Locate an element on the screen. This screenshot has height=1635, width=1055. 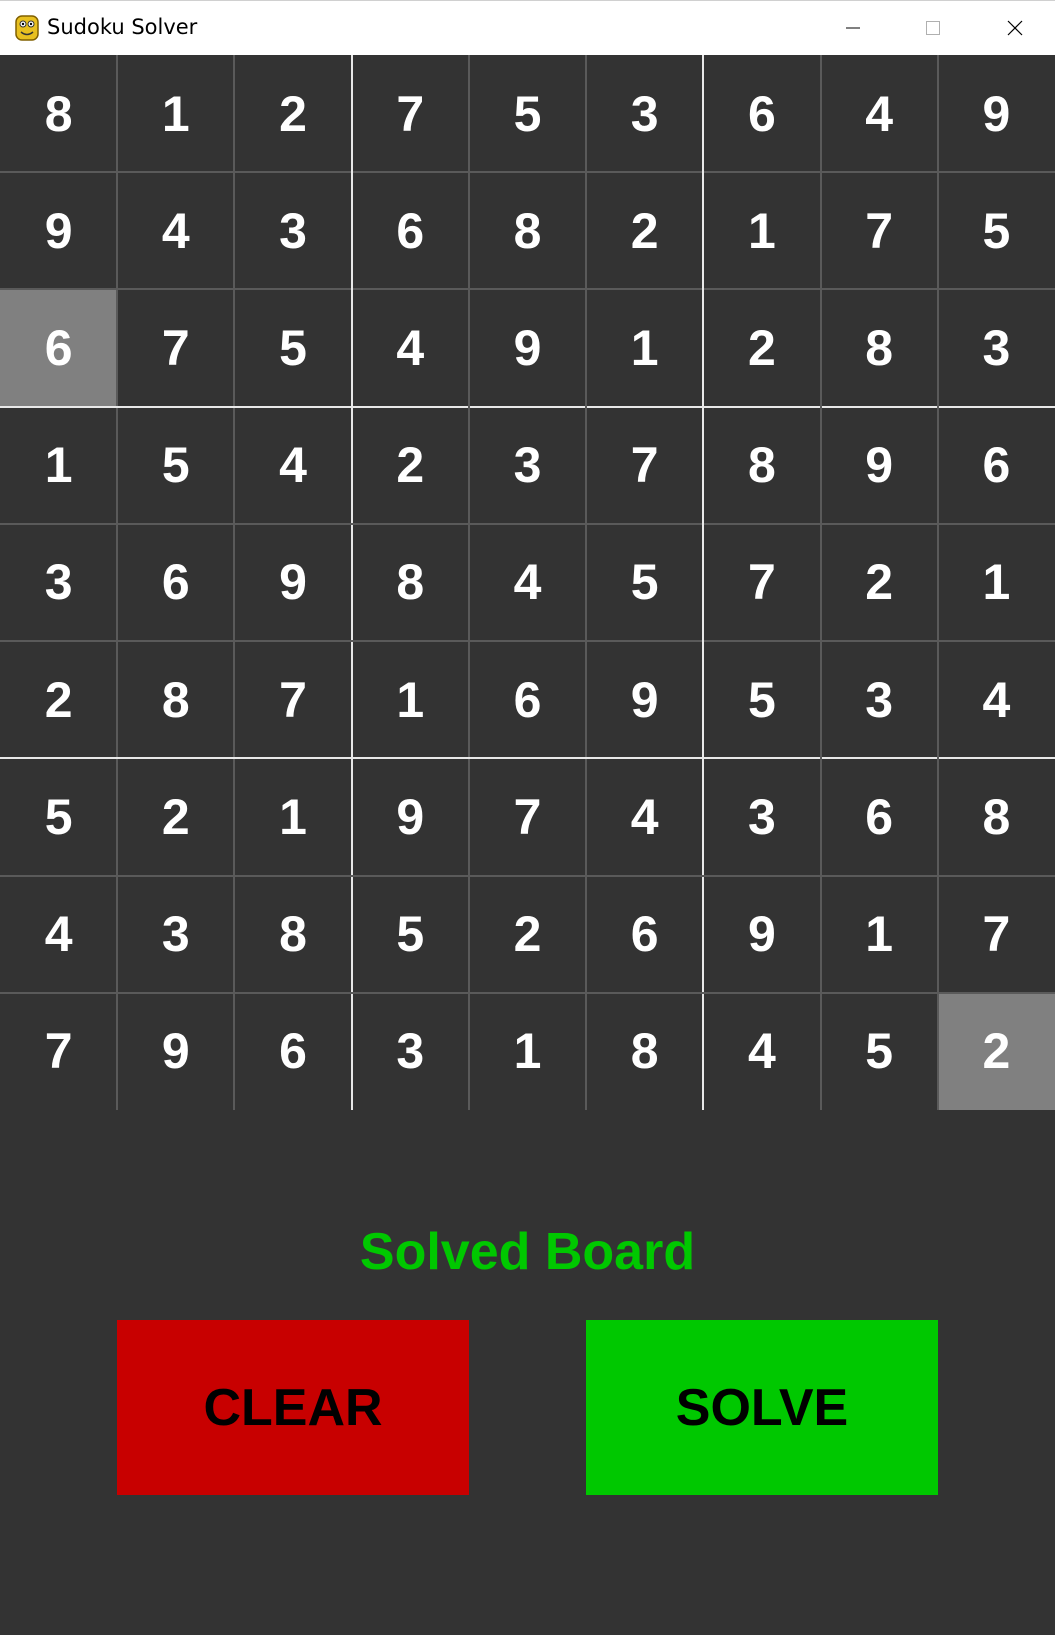
minimize-button is located at coordinates (853, 28).